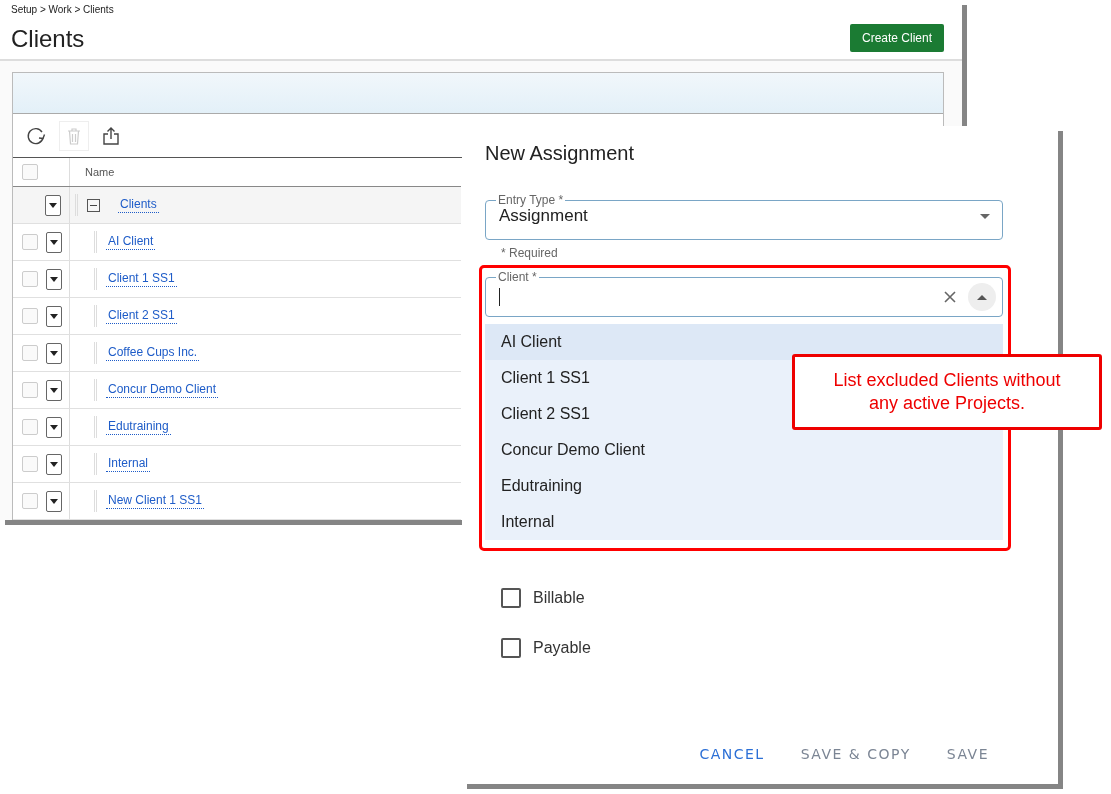 Image resolution: width=1111 pixels, height=794 pixels. What do you see at coordinates (111, 135) in the screenshot?
I see `export-icon` at bounding box center [111, 135].